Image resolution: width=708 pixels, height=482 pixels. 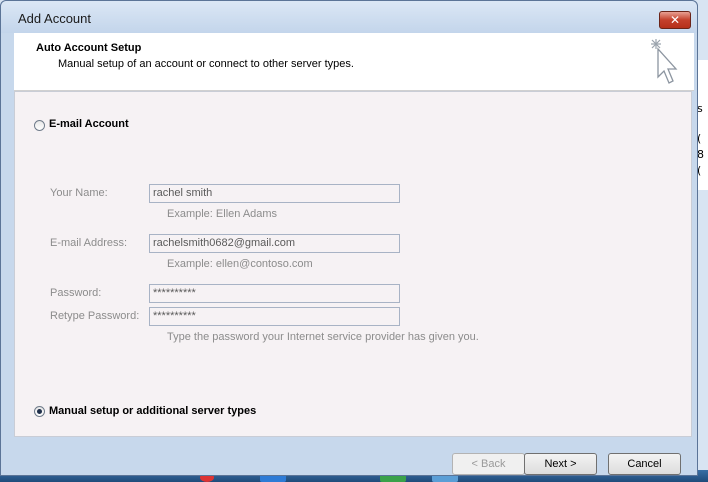 I want to click on email-address-label: E-mail Address:, so click(x=89, y=243).